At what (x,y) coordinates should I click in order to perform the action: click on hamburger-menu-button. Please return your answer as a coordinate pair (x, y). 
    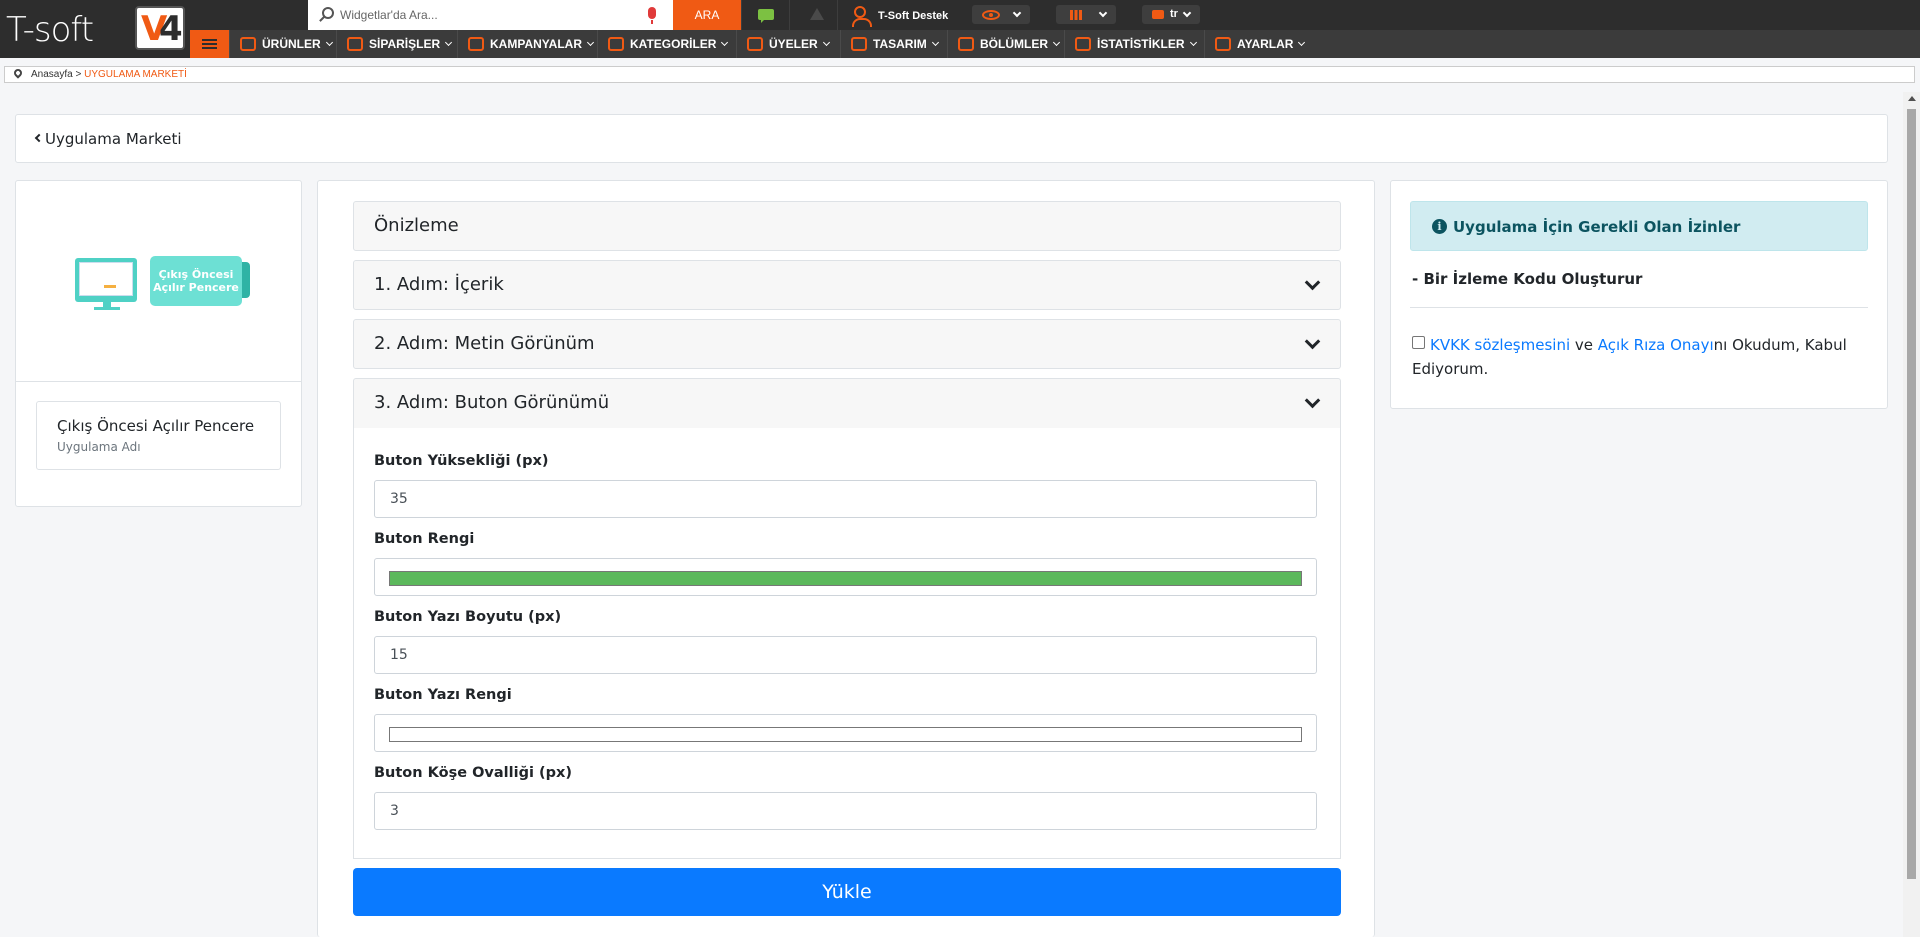
    Looking at the image, I should click on (209, 44).